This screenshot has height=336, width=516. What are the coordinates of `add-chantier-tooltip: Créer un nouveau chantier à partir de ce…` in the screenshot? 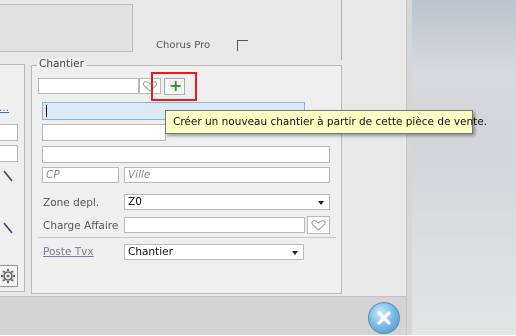 It's located at (326, 122).